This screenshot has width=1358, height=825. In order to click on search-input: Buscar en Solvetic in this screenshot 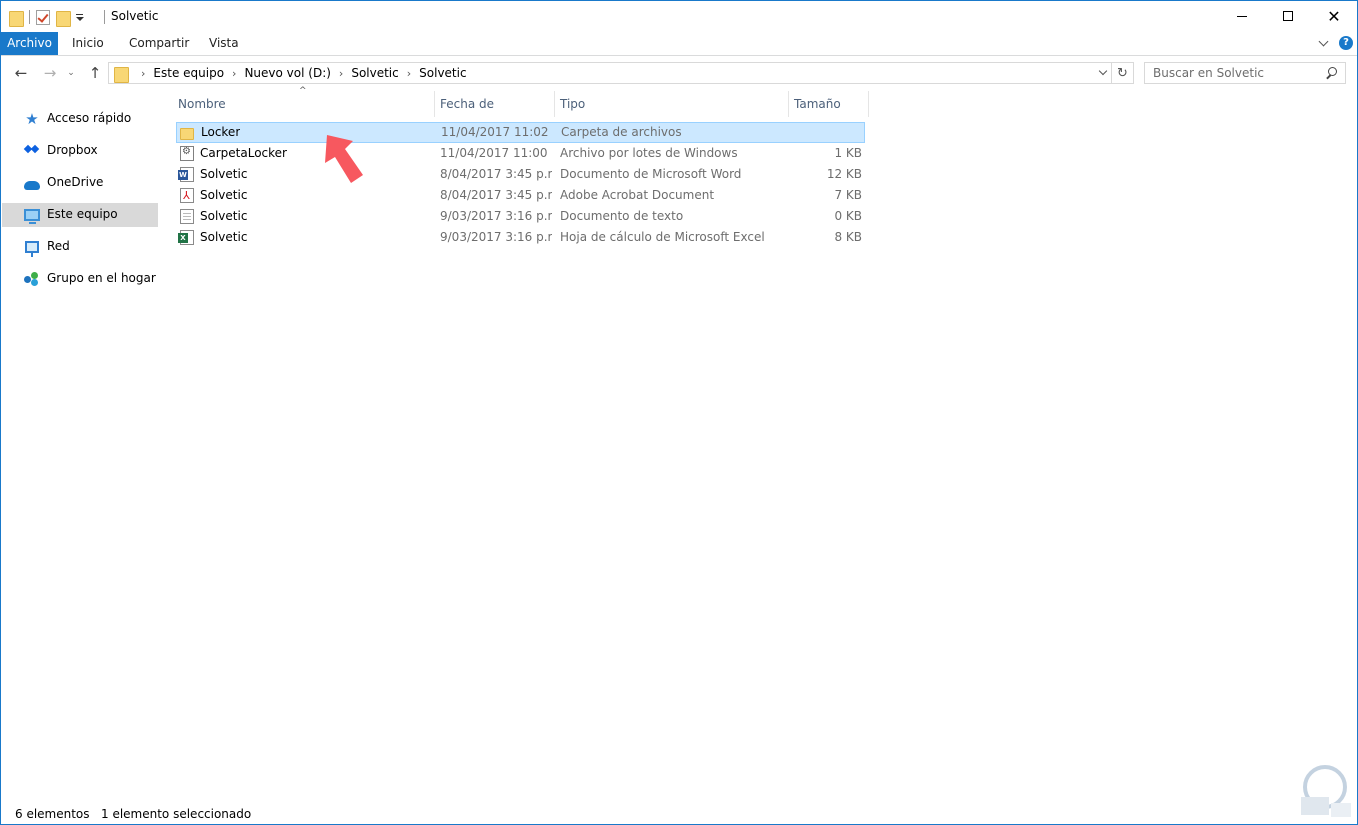, I will do `click(1245, 73)`.